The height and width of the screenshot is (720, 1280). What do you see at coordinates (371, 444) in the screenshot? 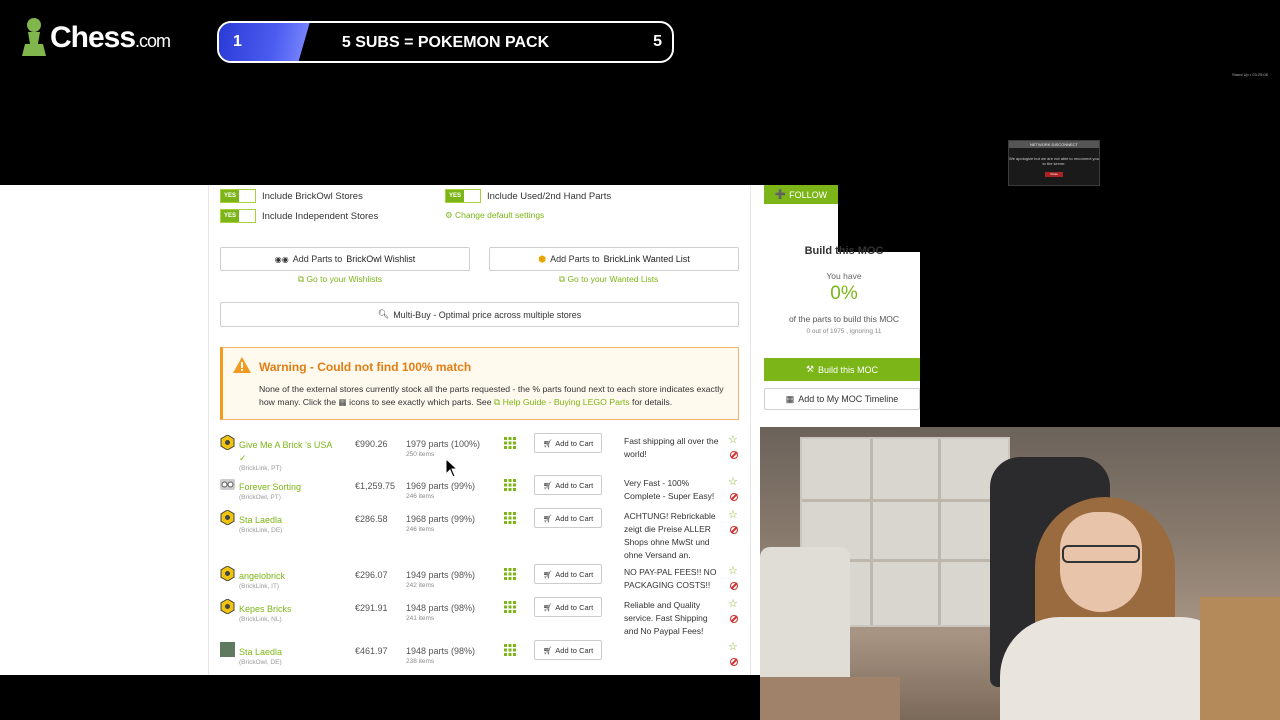
I see `store-price: €990.26` at bounding box center [371, 444].